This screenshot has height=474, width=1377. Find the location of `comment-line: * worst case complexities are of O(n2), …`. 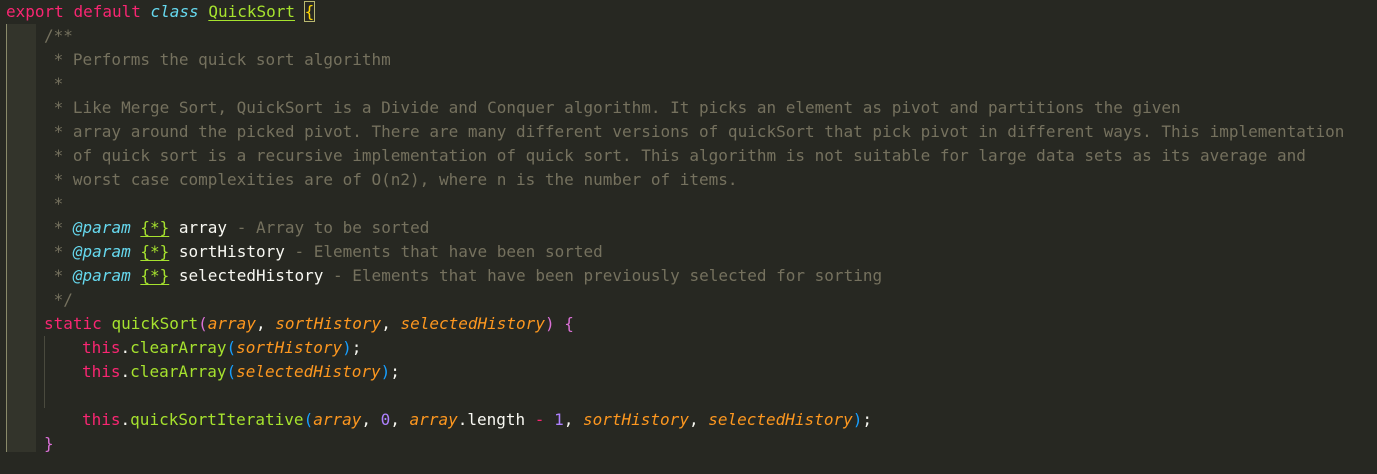

comment-line: * worst case complexities are of O(n2), … is located at coordinates (391, 179).